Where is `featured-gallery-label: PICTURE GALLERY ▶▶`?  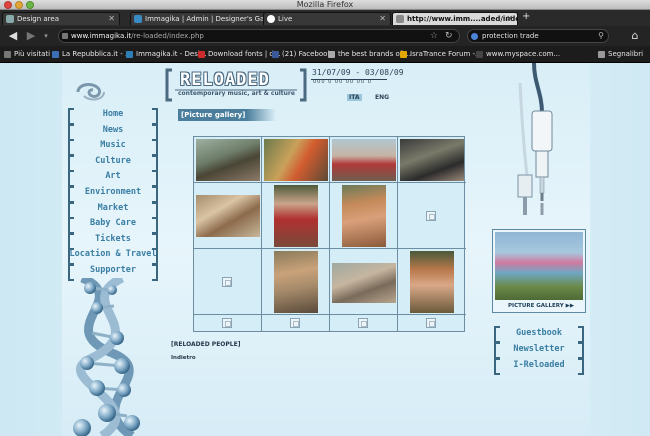 featured-gallery-label: PICTURE GALLERY ▶▶ is located at coordinates (541, 306).